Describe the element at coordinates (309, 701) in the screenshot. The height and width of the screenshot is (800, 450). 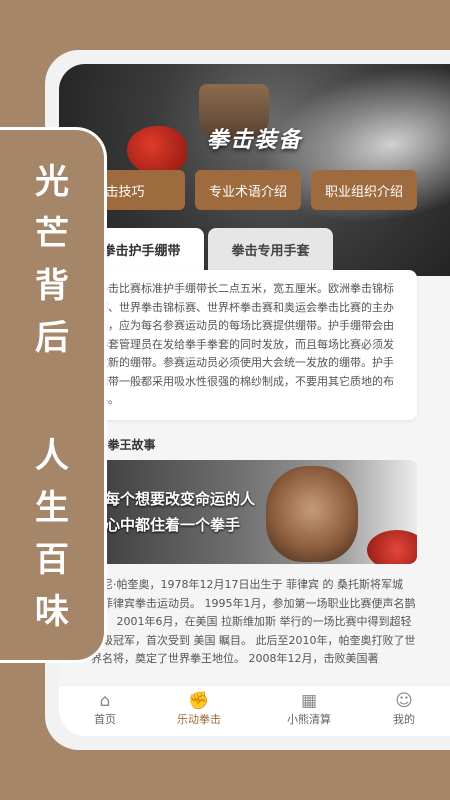
I see `calculator-icon: ▦` at that location.